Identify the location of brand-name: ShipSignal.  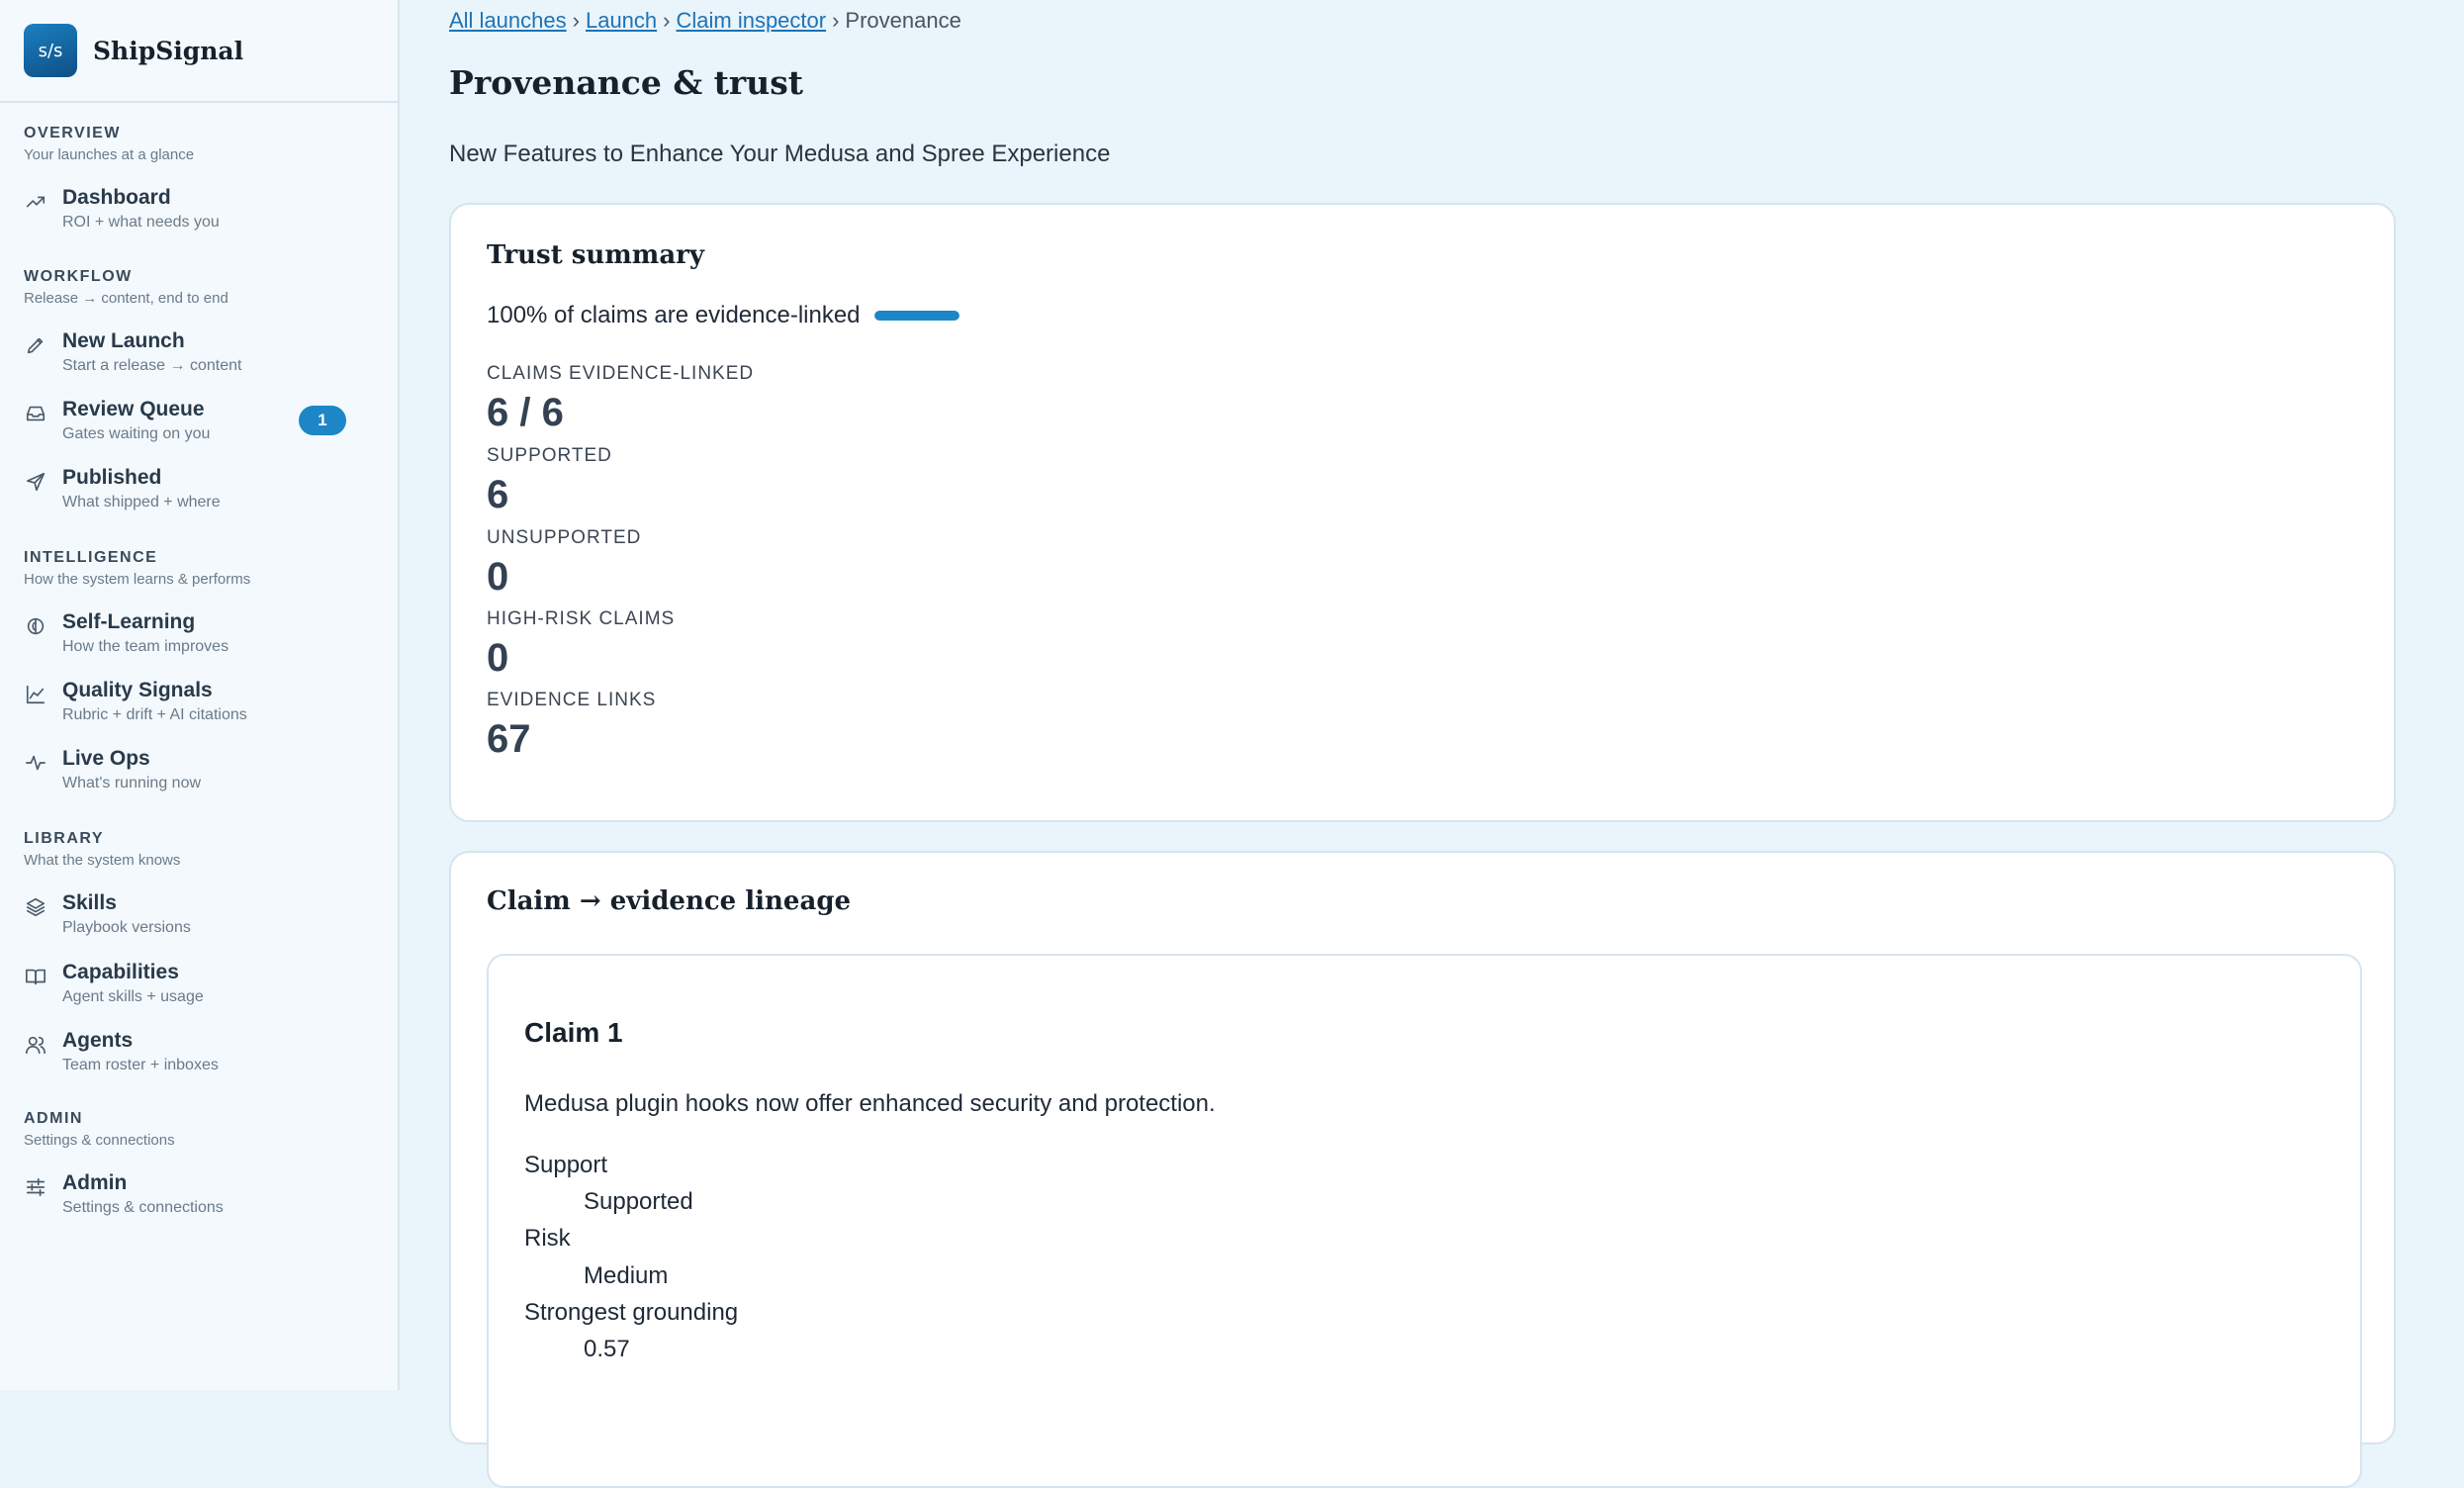
(168, 50).